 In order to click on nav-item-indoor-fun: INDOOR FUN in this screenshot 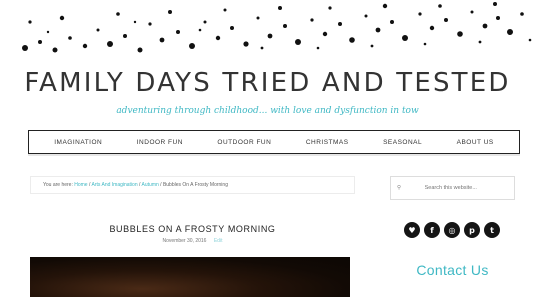, I will do `click(160, 142)`.